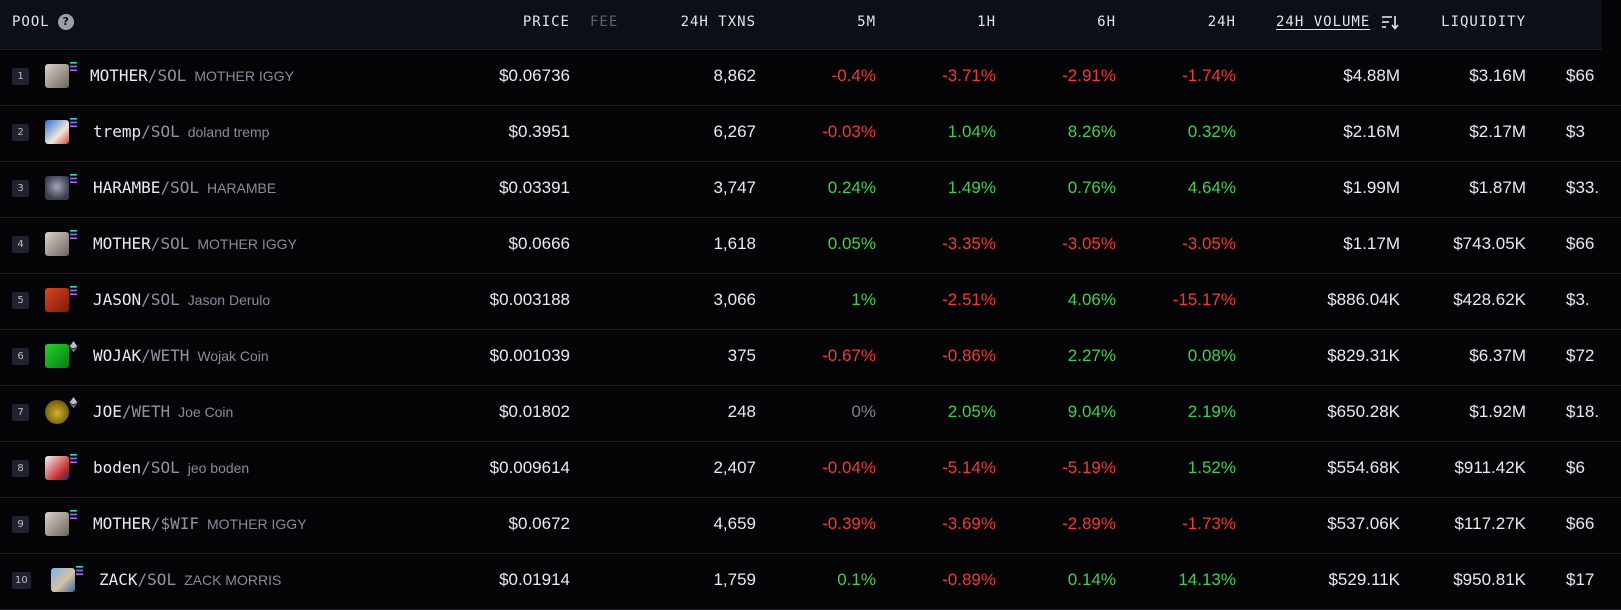 The height and width of the screenshot is (610, 1621). What do you see at coordinates (179, 523) in the screenshot?
I see `quote-token-symbol: $WIF` at bounding box center [179, 523].